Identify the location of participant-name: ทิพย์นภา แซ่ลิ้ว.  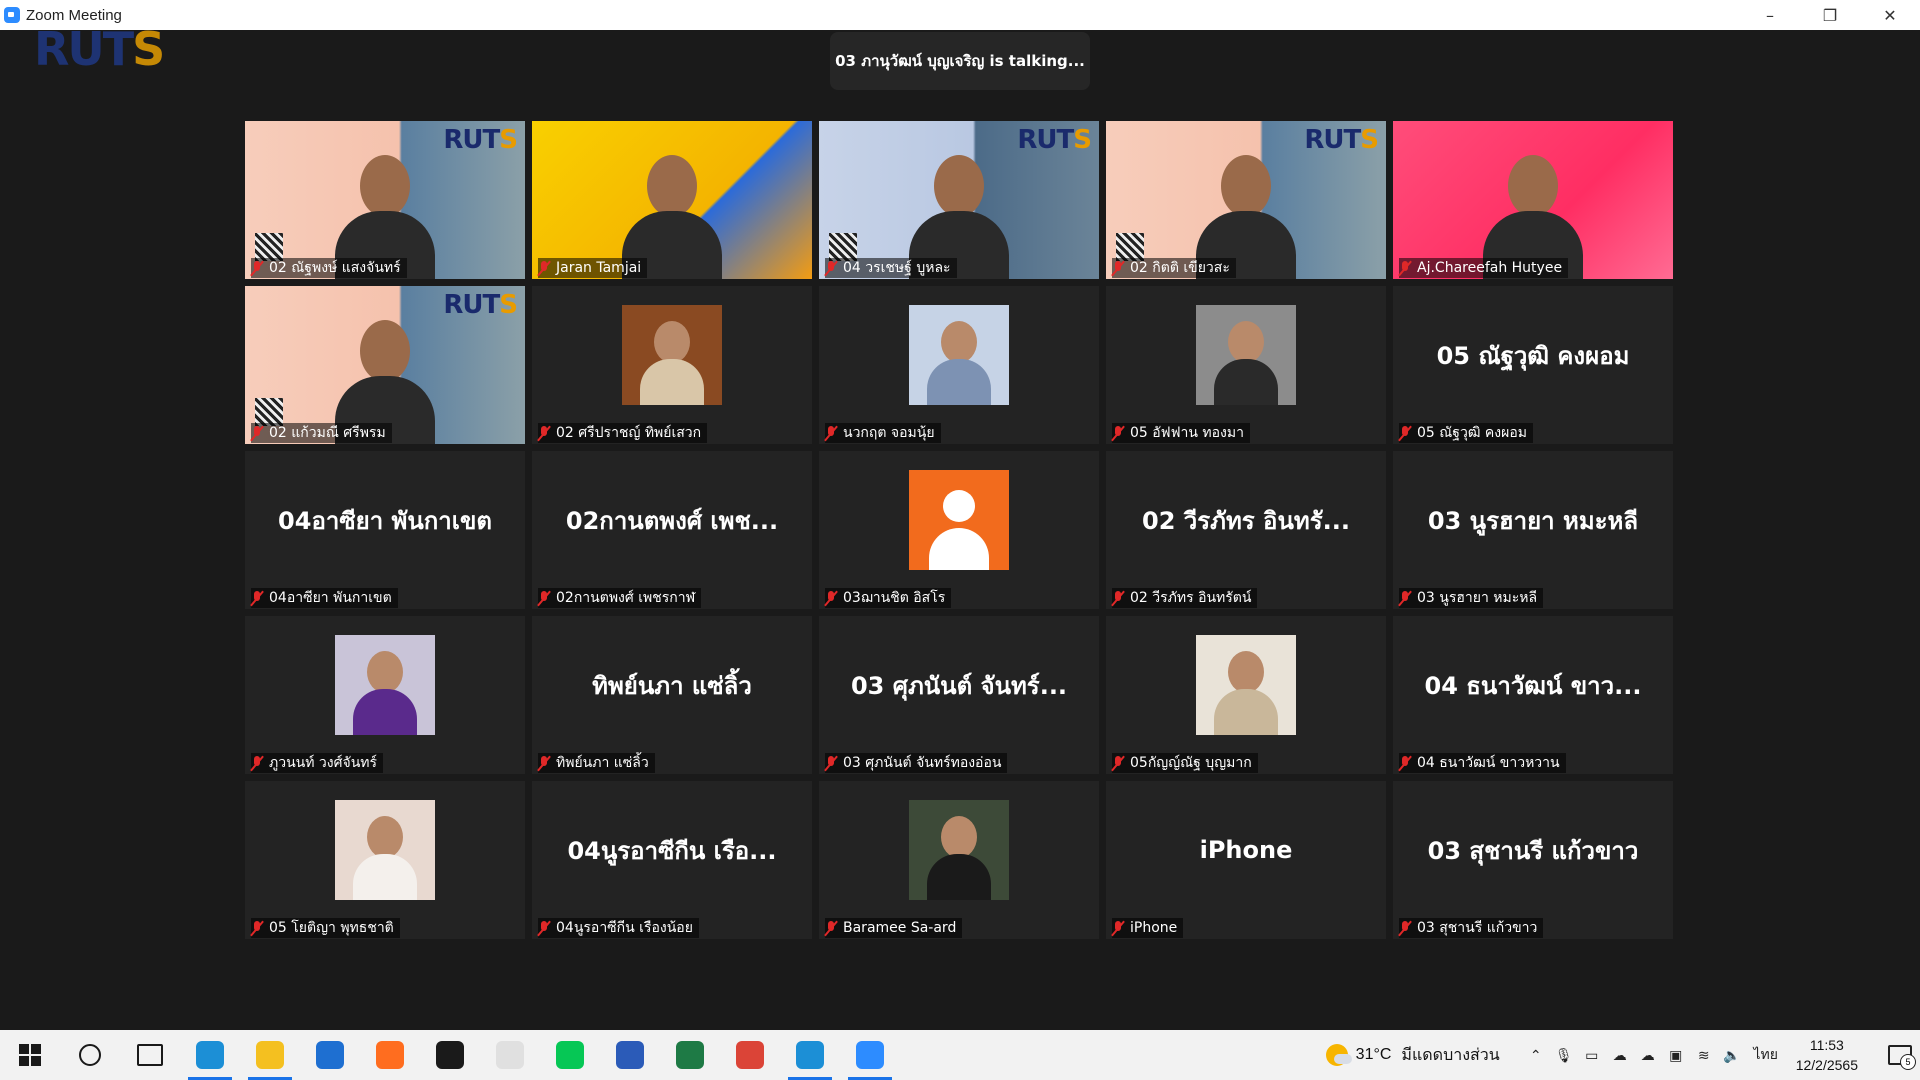
(602, 763).